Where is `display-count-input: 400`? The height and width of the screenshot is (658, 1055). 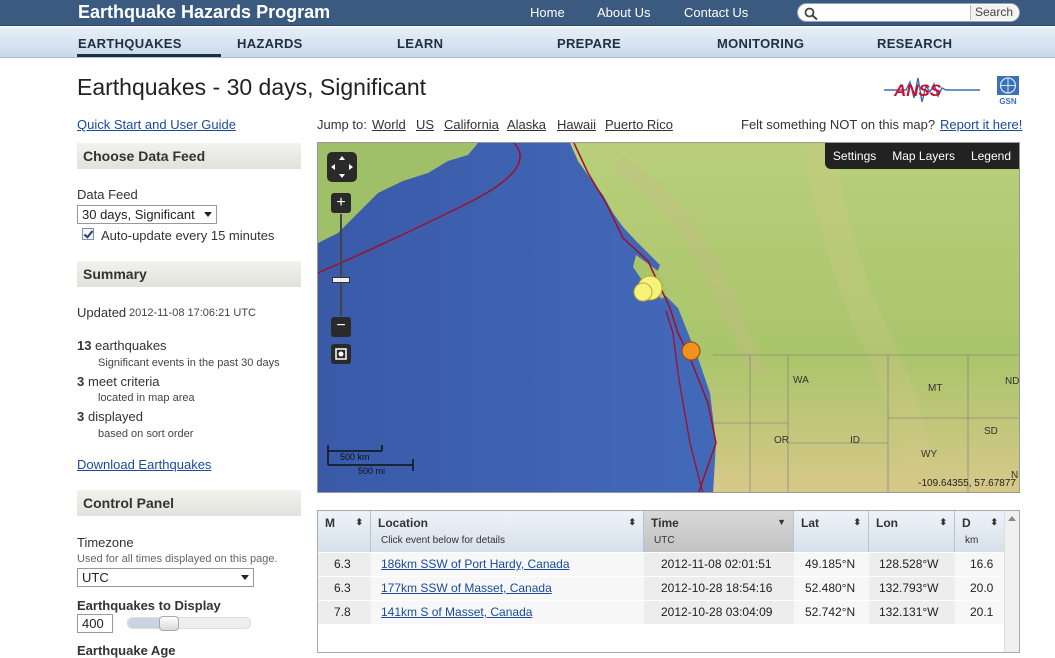
display-count-input: 400 is located at coordinates (95, 623).